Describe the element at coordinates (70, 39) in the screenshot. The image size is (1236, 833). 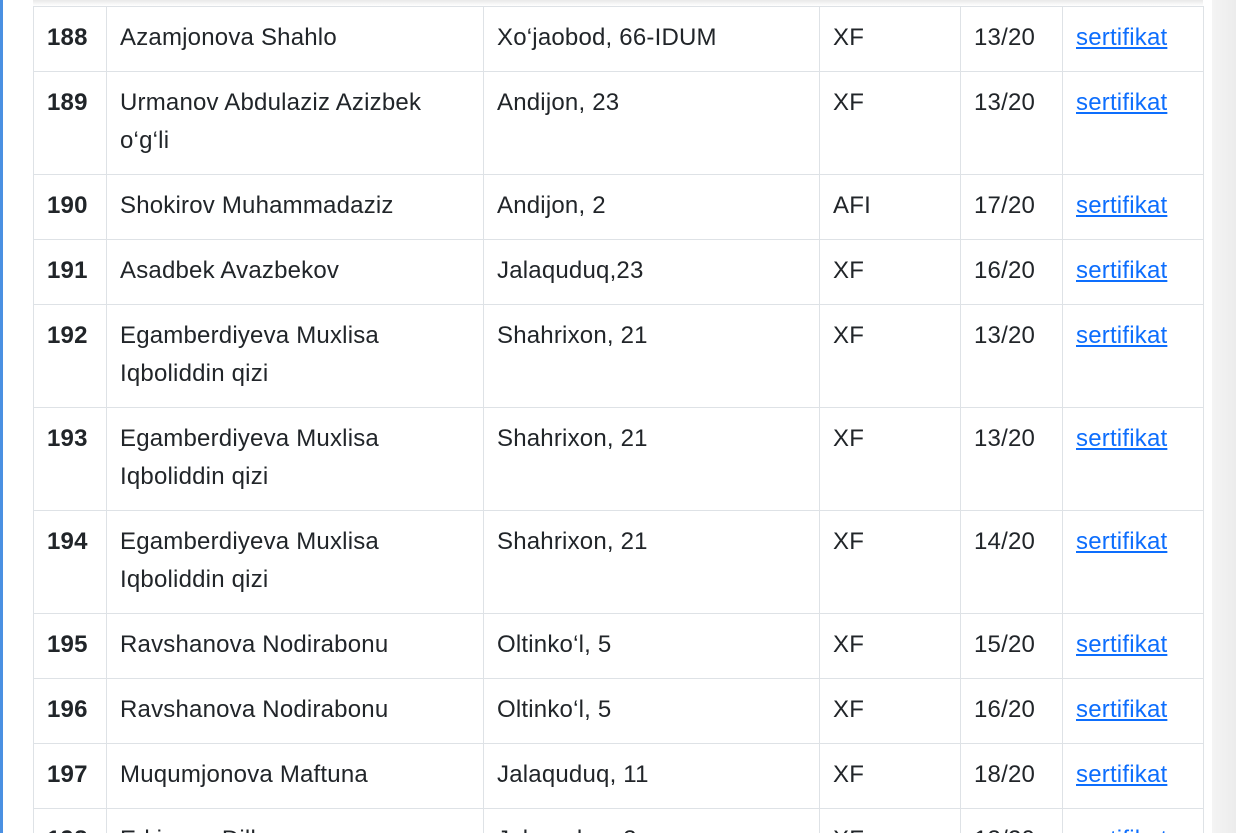
I see `row-number: 188` at that location.